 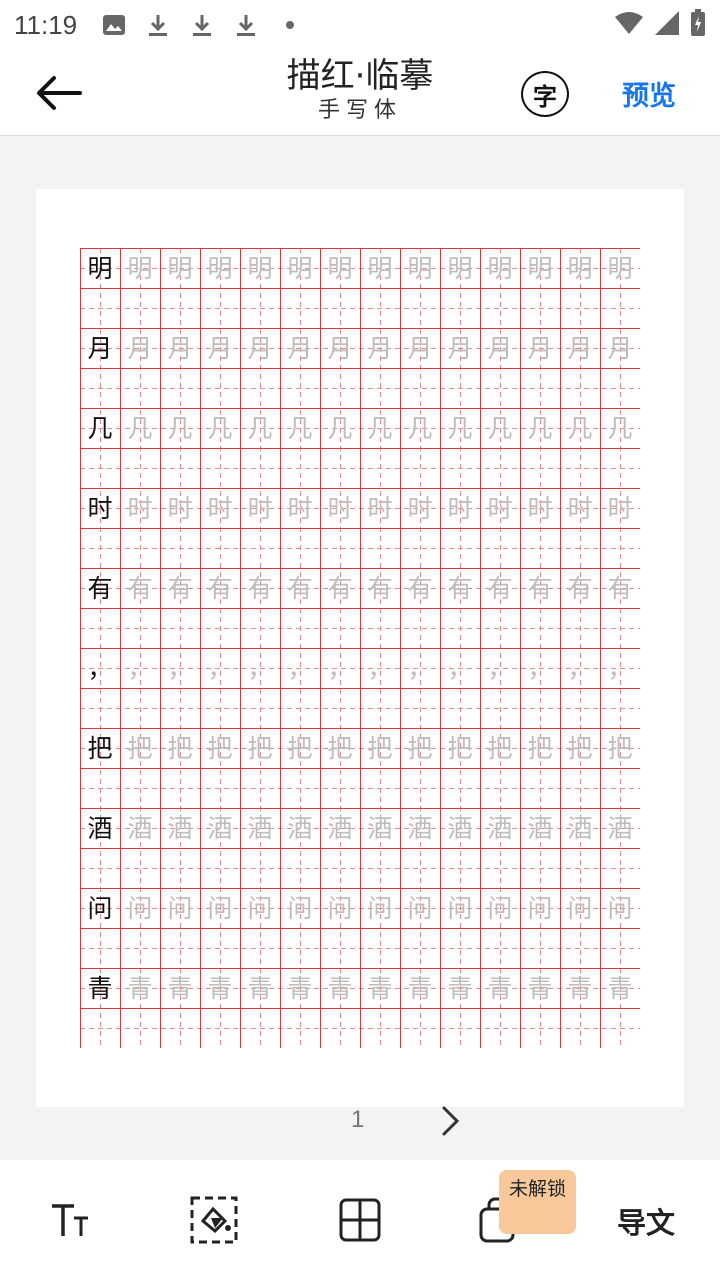 I want to click on bottom-toolbar: 未解锁 导文, so click(x=360, y=1220).